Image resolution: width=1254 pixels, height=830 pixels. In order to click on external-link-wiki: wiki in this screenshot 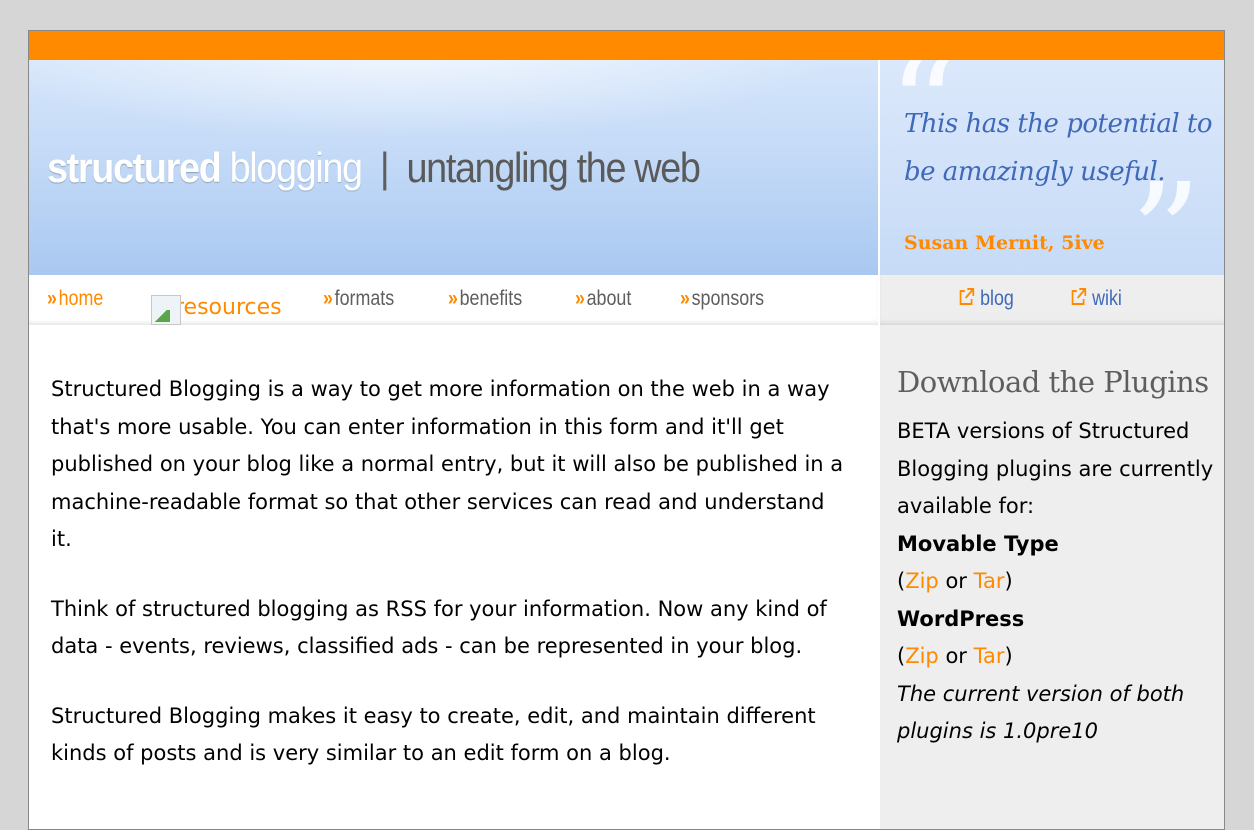, I will do `click(1096, 299)`.